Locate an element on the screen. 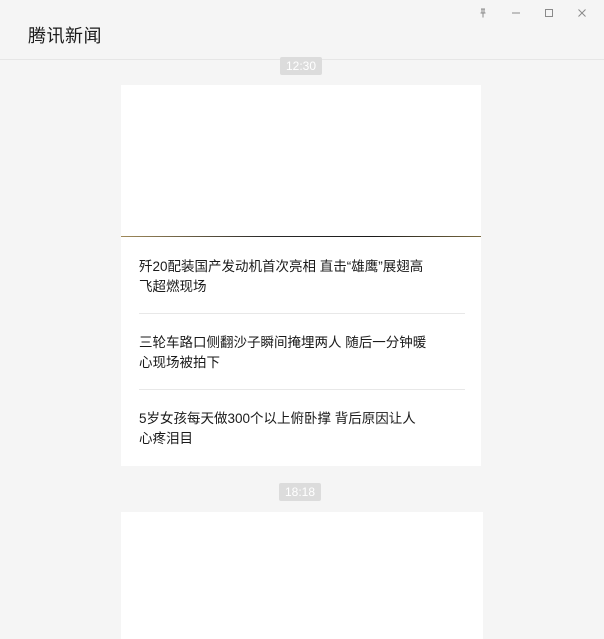 Image resolution: width=604 pixels, height=639 pixels. close-button is located at coordinates (581, 13).